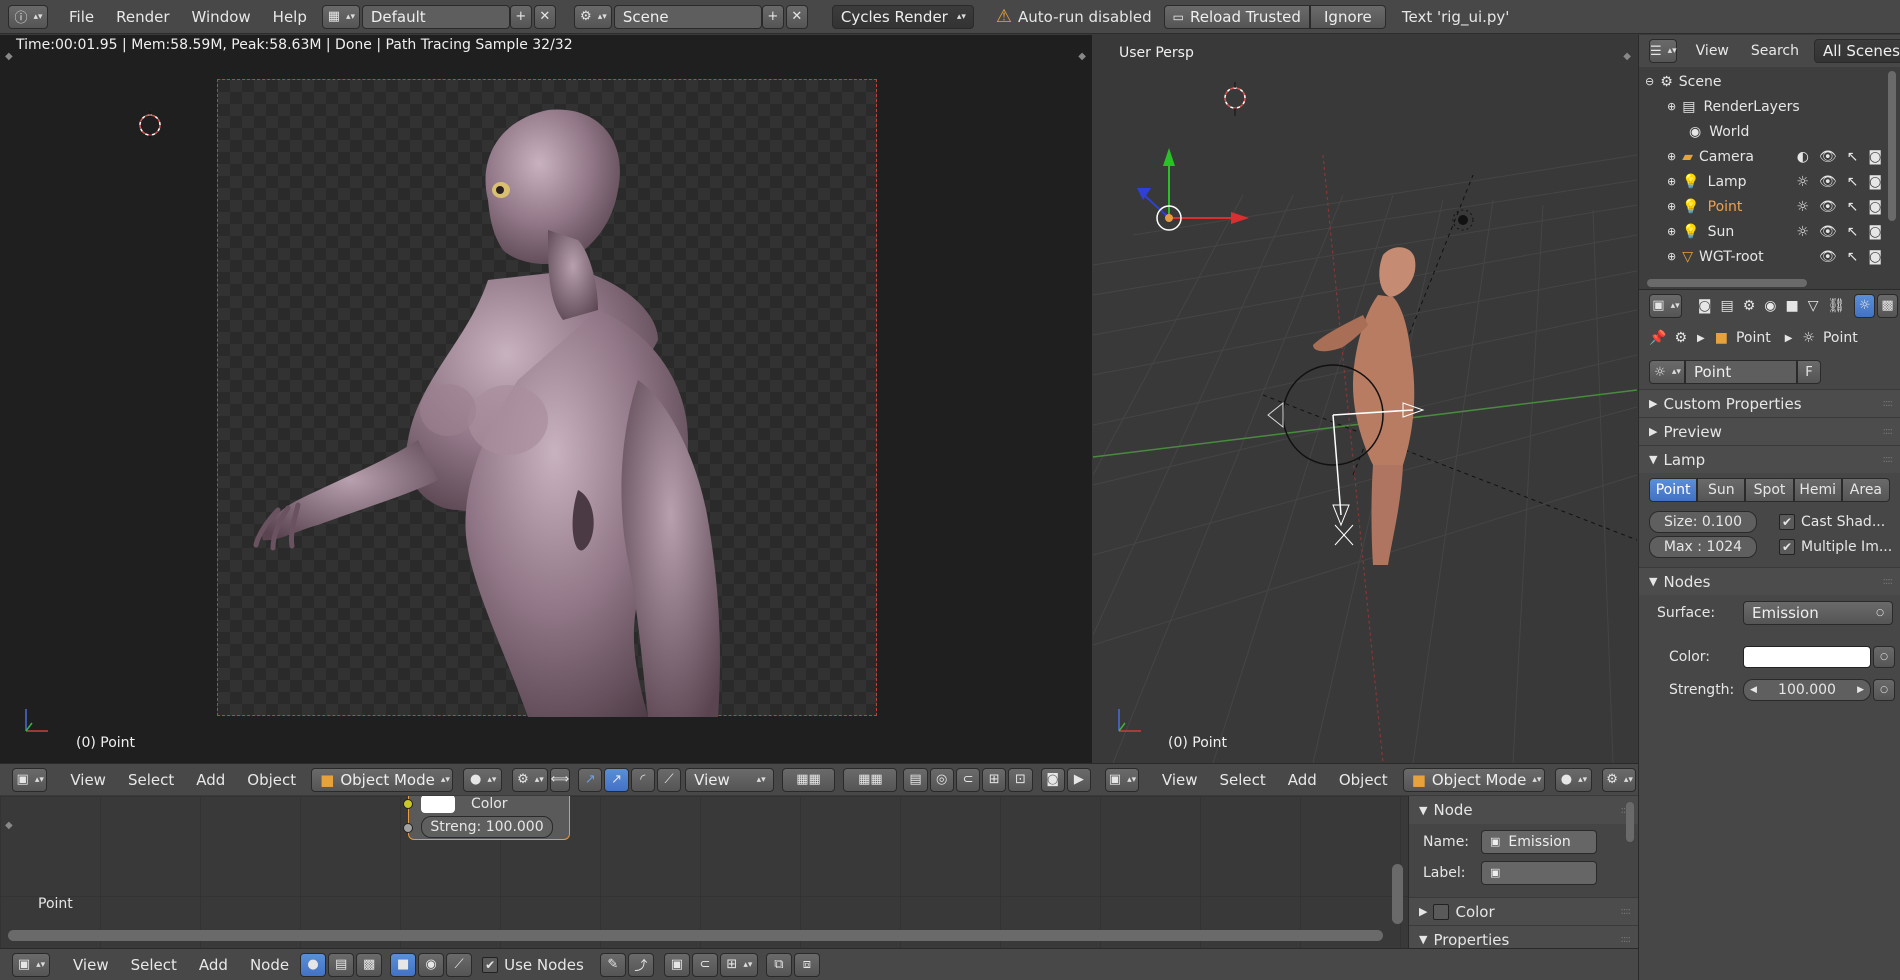 The width and height of the screenshot is (1900, 980). Describe the element at coordinates (1649, 81) in the screenshot. I see `collapse-icon: ⊖` at that location.